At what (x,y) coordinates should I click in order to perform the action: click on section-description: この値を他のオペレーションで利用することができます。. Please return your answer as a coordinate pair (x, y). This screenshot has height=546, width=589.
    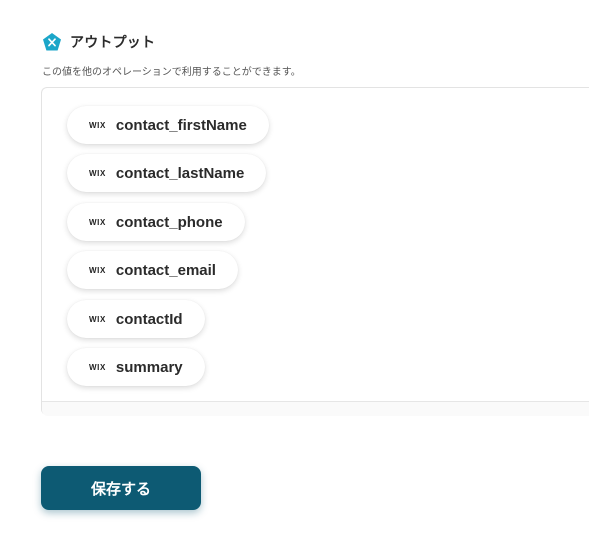
    Looking at the image, I should click on (171, 72).